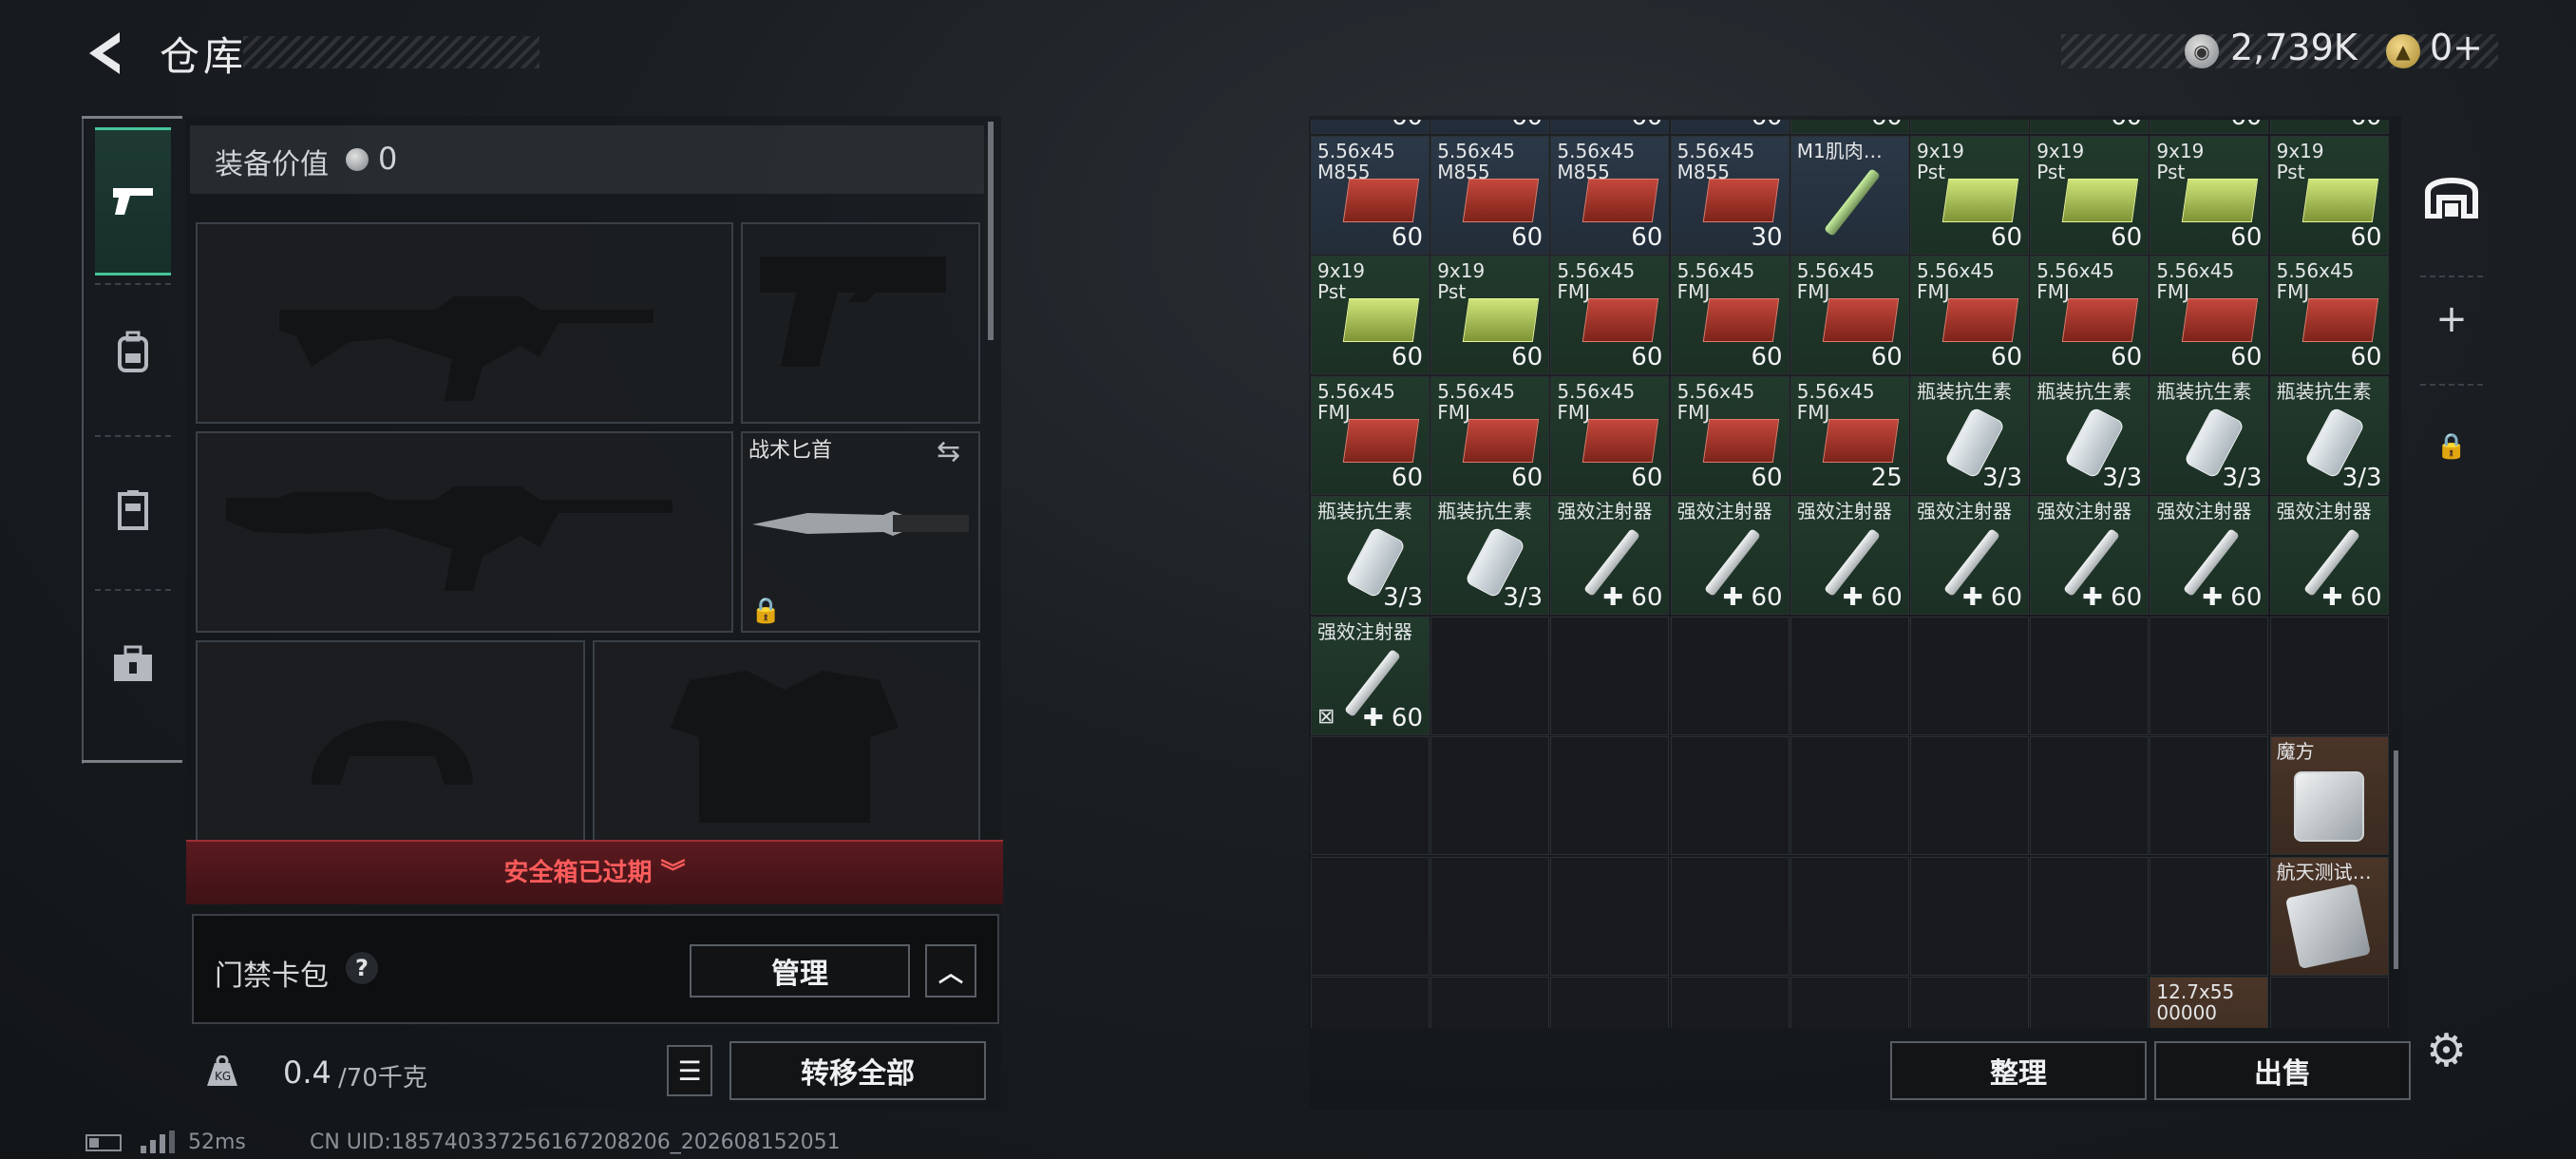  Describe the element at coordinates (104, 53) in the screenshot. I see `back-button` at that location.